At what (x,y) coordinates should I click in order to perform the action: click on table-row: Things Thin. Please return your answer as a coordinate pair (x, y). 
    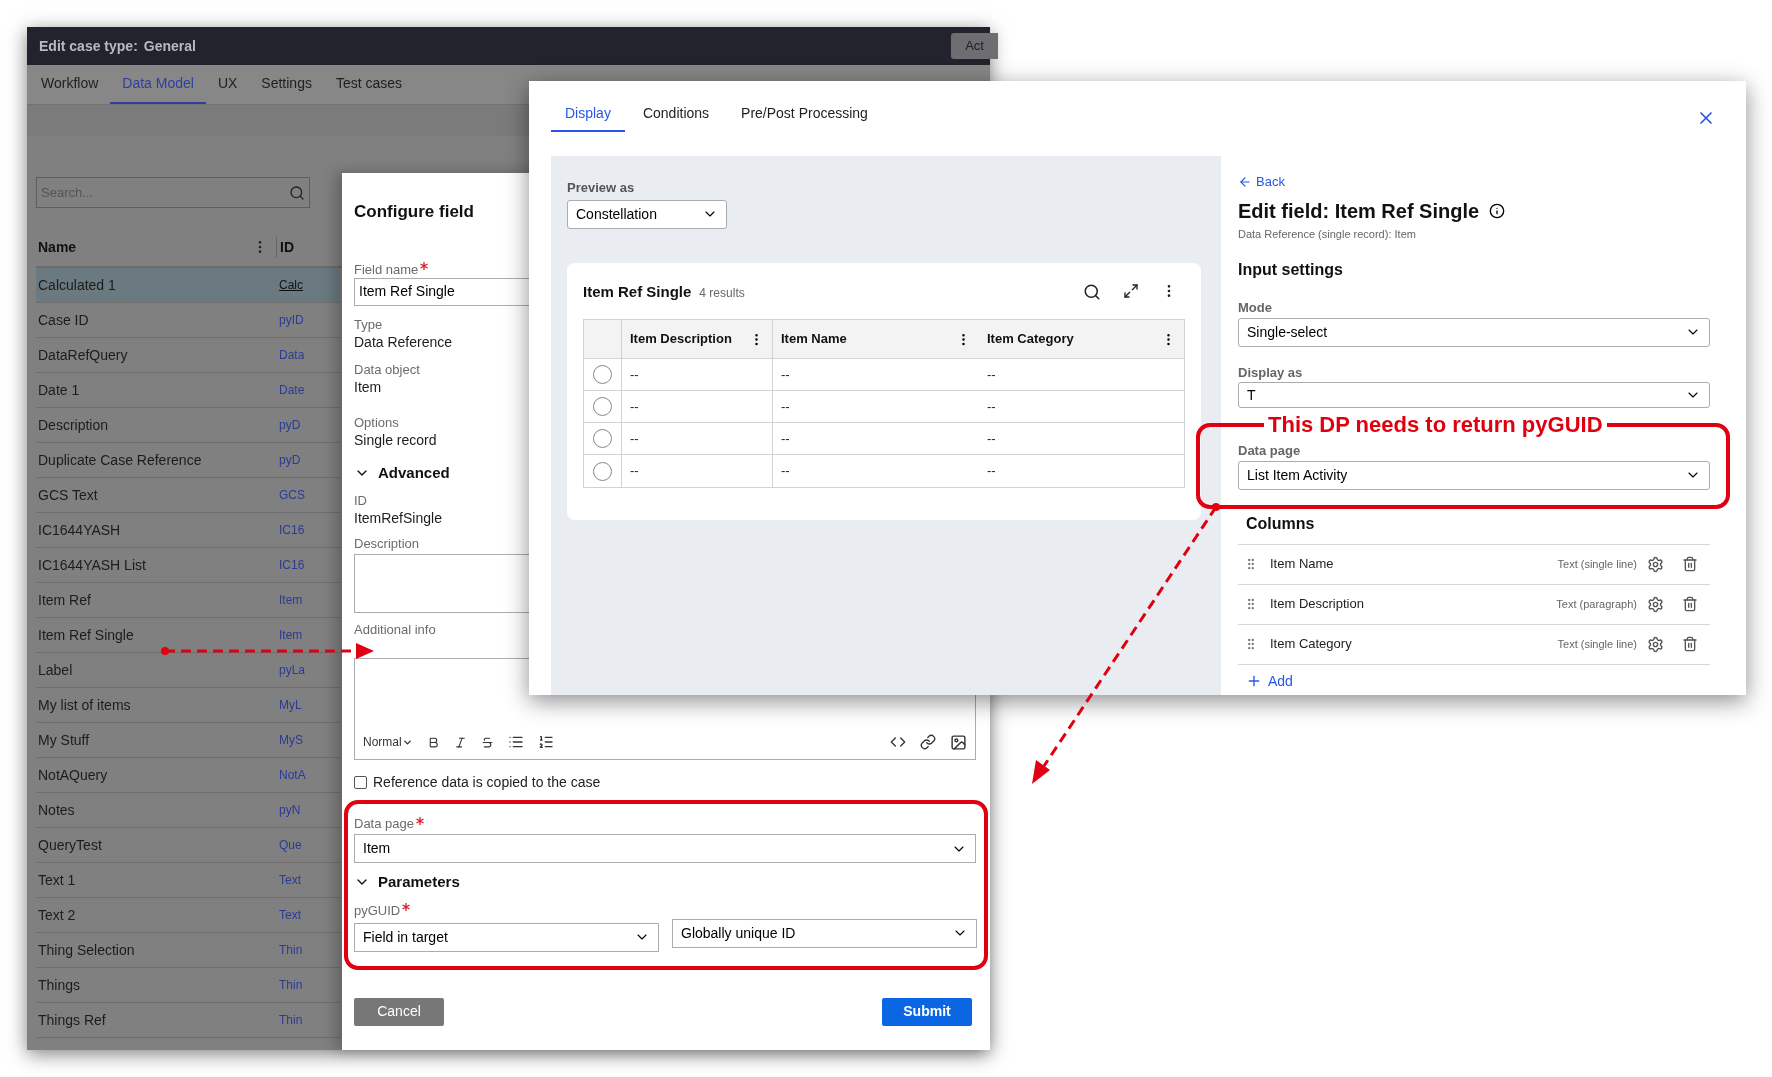
    Looking at the image, I should click on (188, 985).